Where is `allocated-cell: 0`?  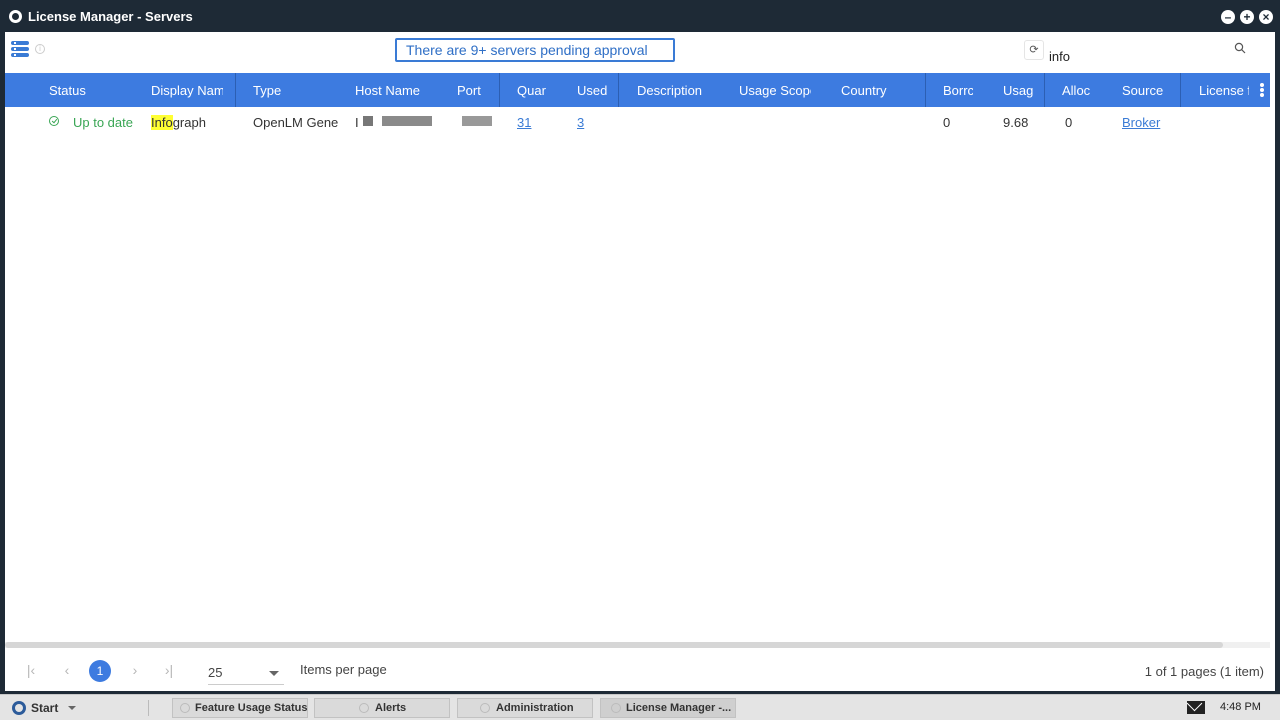
allocated-cell: 0 is located at coordinates (1069, 122).